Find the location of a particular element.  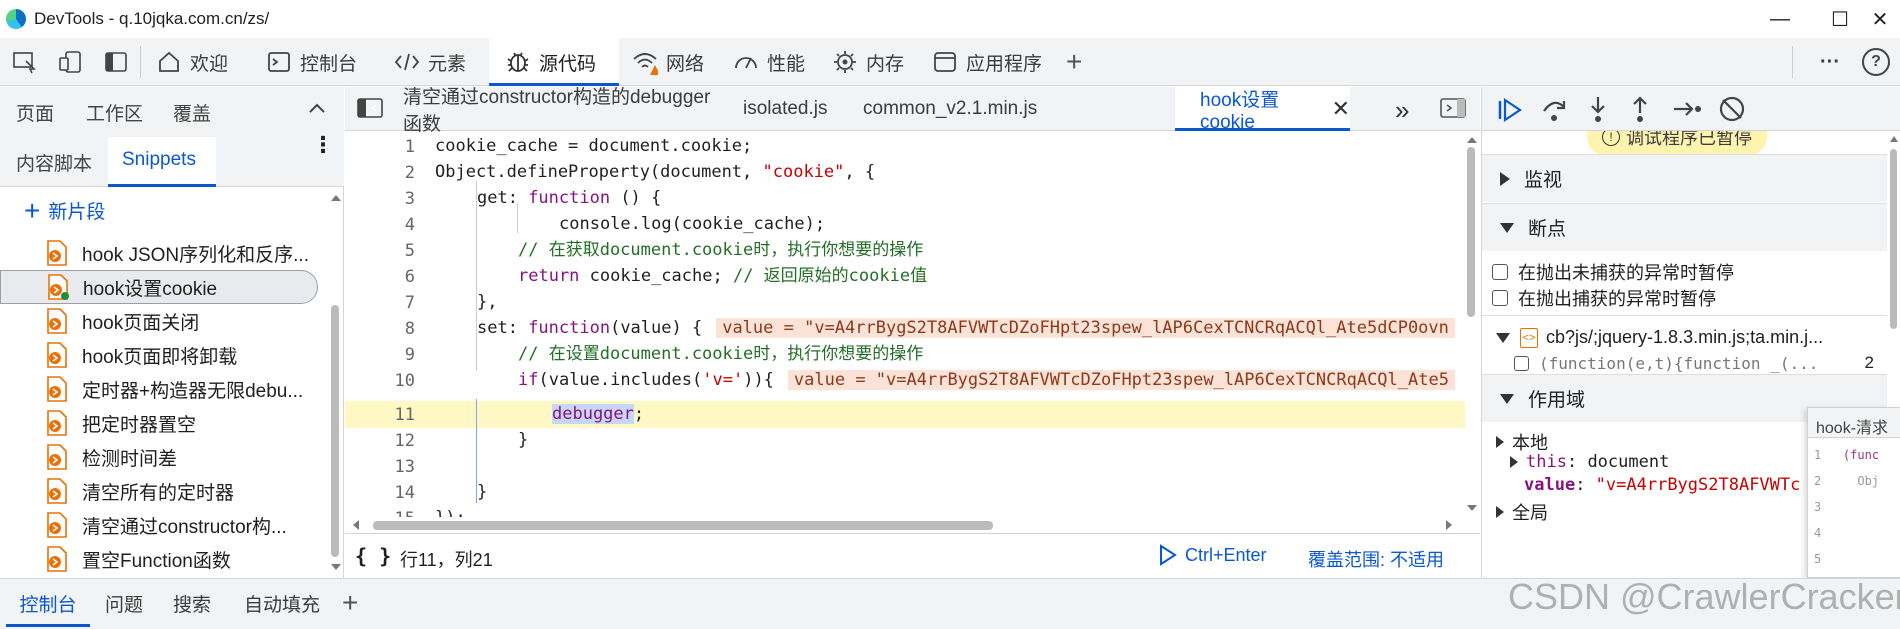

editor-tab-isolated: isolated.js is located at coordinates (795, 109).